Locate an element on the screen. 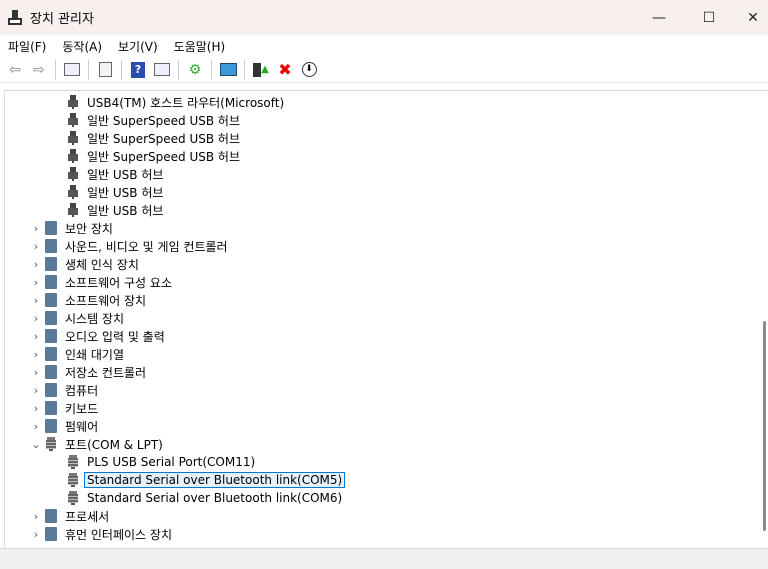  status-bar is located at coordinates (384, 558).